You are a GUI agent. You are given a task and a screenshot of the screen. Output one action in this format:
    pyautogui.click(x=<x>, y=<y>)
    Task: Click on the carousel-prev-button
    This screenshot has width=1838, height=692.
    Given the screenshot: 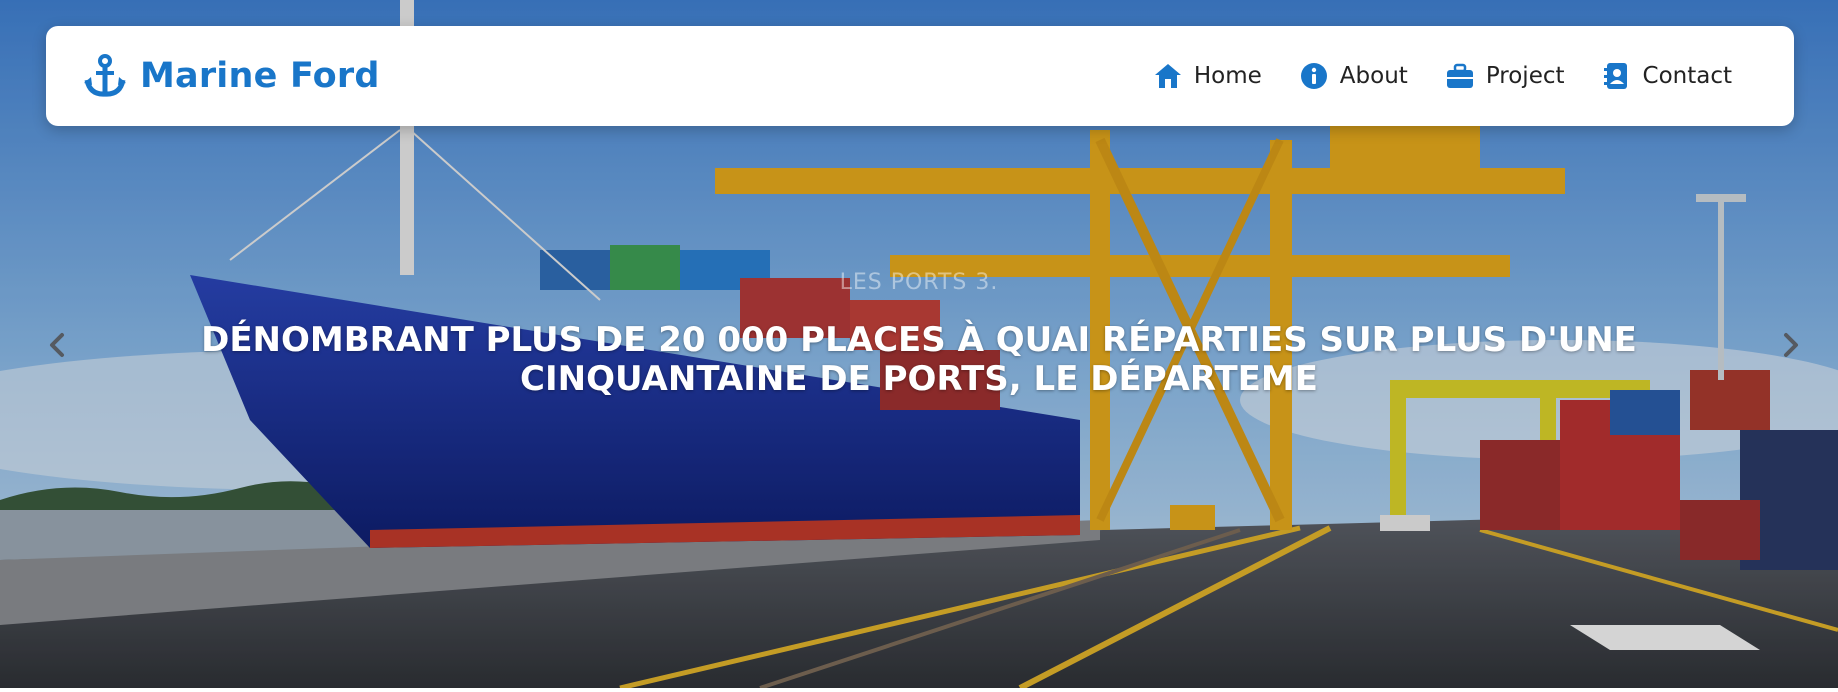 What is the action you would take?
    pyautogui.click(x=58, y=345)
    